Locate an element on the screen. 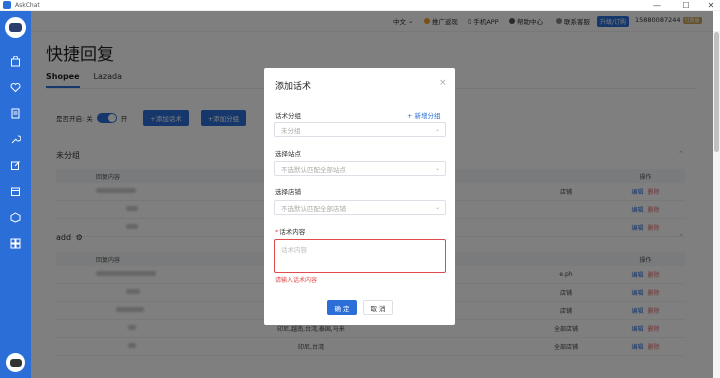  scrollbar-thumb is located at coordinates (716, 92).